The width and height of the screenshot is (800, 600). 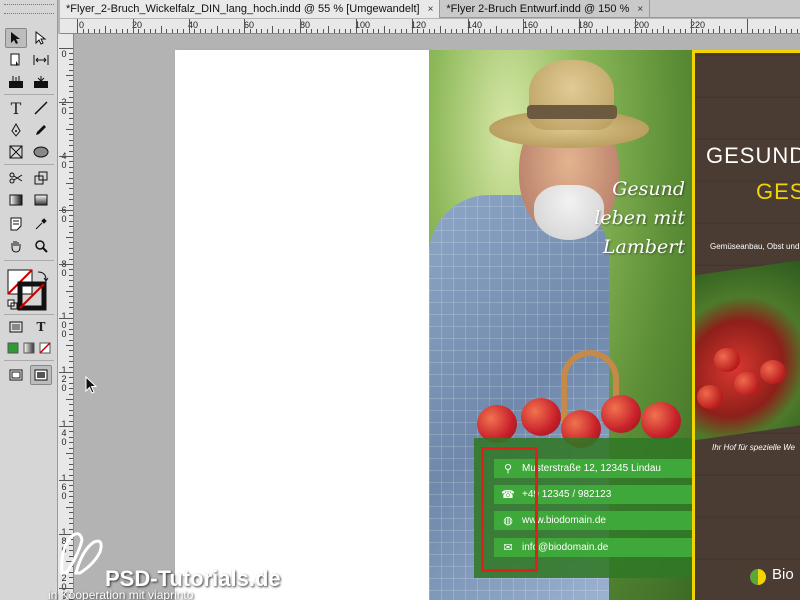 I want to click on direct-selection-tool-icon, so click(x=41, y=38).